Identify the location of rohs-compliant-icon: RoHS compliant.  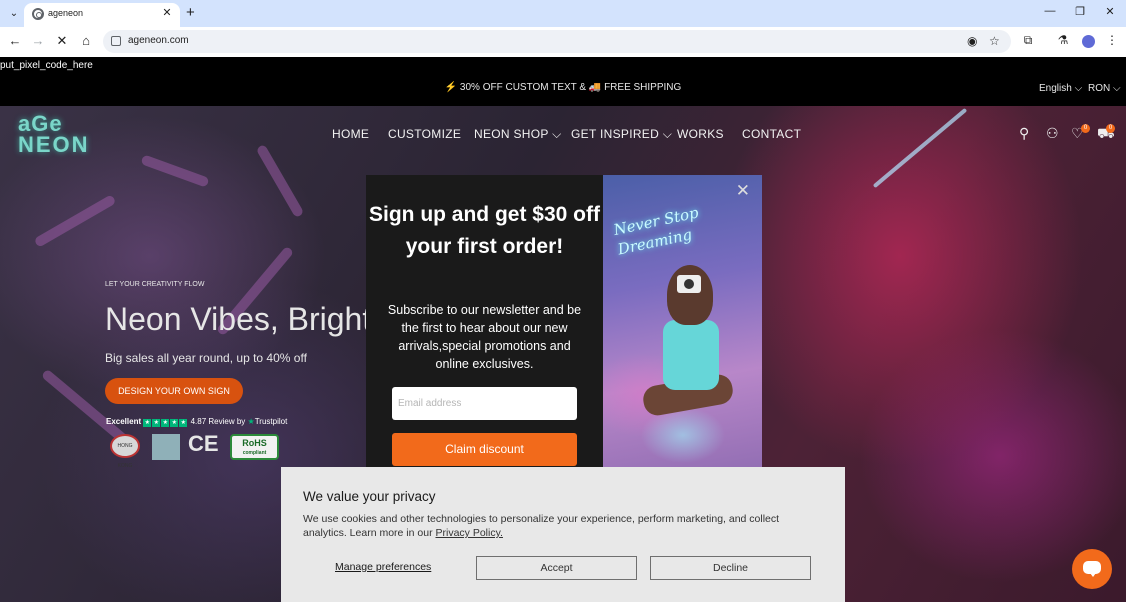
(254, 447).